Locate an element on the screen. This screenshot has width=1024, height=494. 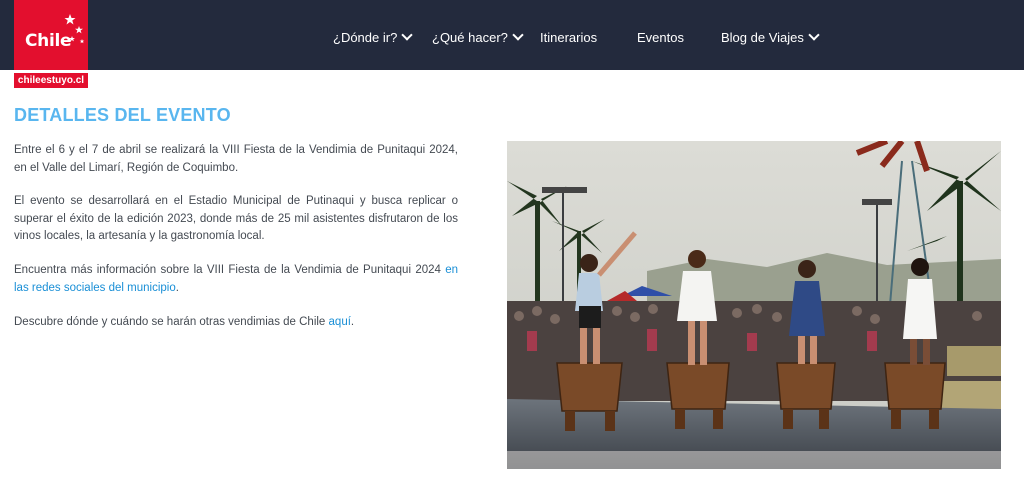
other-harvests-end: . is located at coordinates (352, 322).